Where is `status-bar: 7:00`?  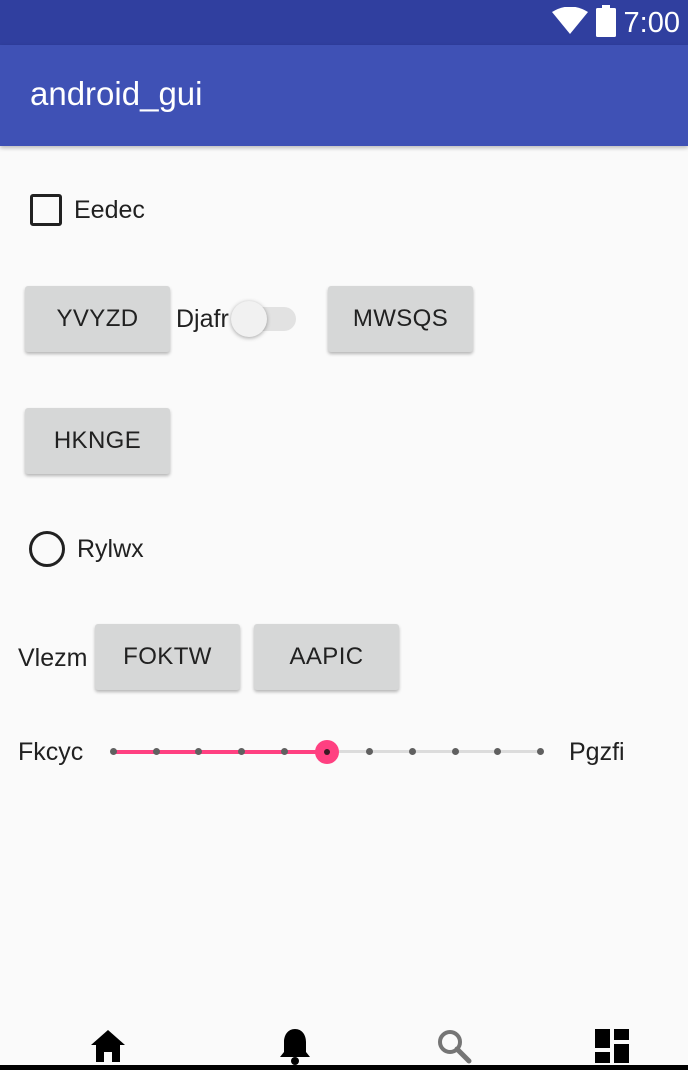 status-bar: 7:00 is located at coordinates (344, 22).